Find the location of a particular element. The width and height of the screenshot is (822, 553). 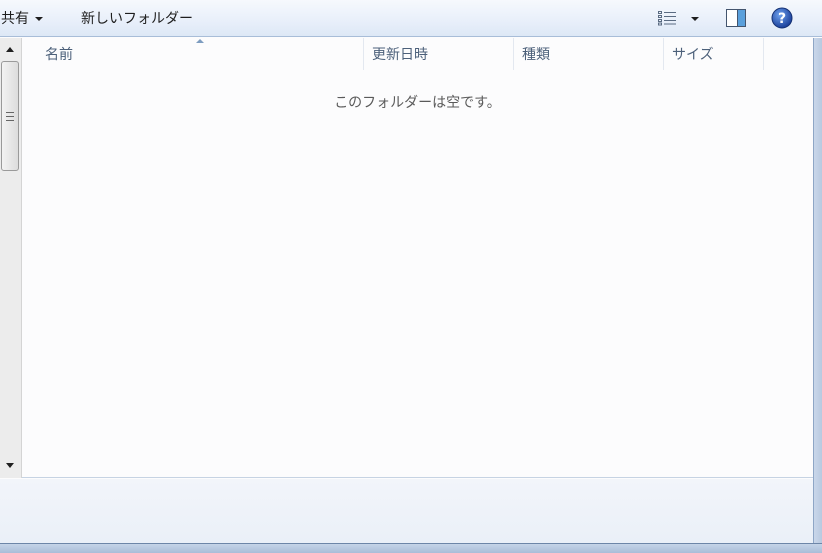

scroll-down-arrow-icon is located at coordinates (10, 465).